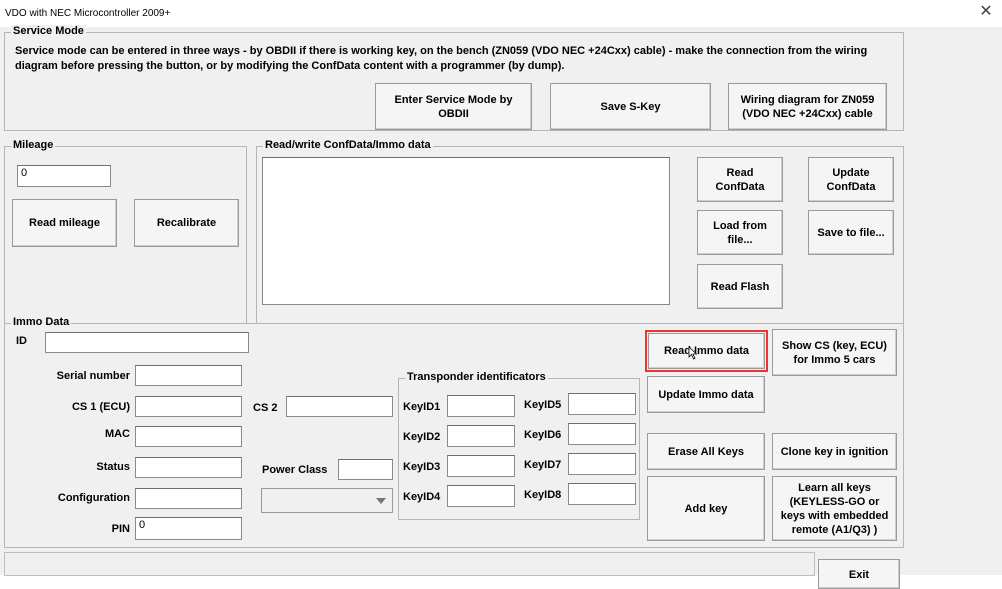  Describe the element at coordinates (834, 451) in the screenshot. I see `clone-key-button: Clone key in ignition` at that location.